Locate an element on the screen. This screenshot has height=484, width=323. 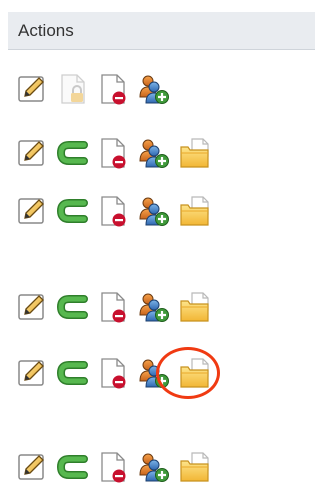
actions-column-header: Actions is located at coordinates (161, 31).